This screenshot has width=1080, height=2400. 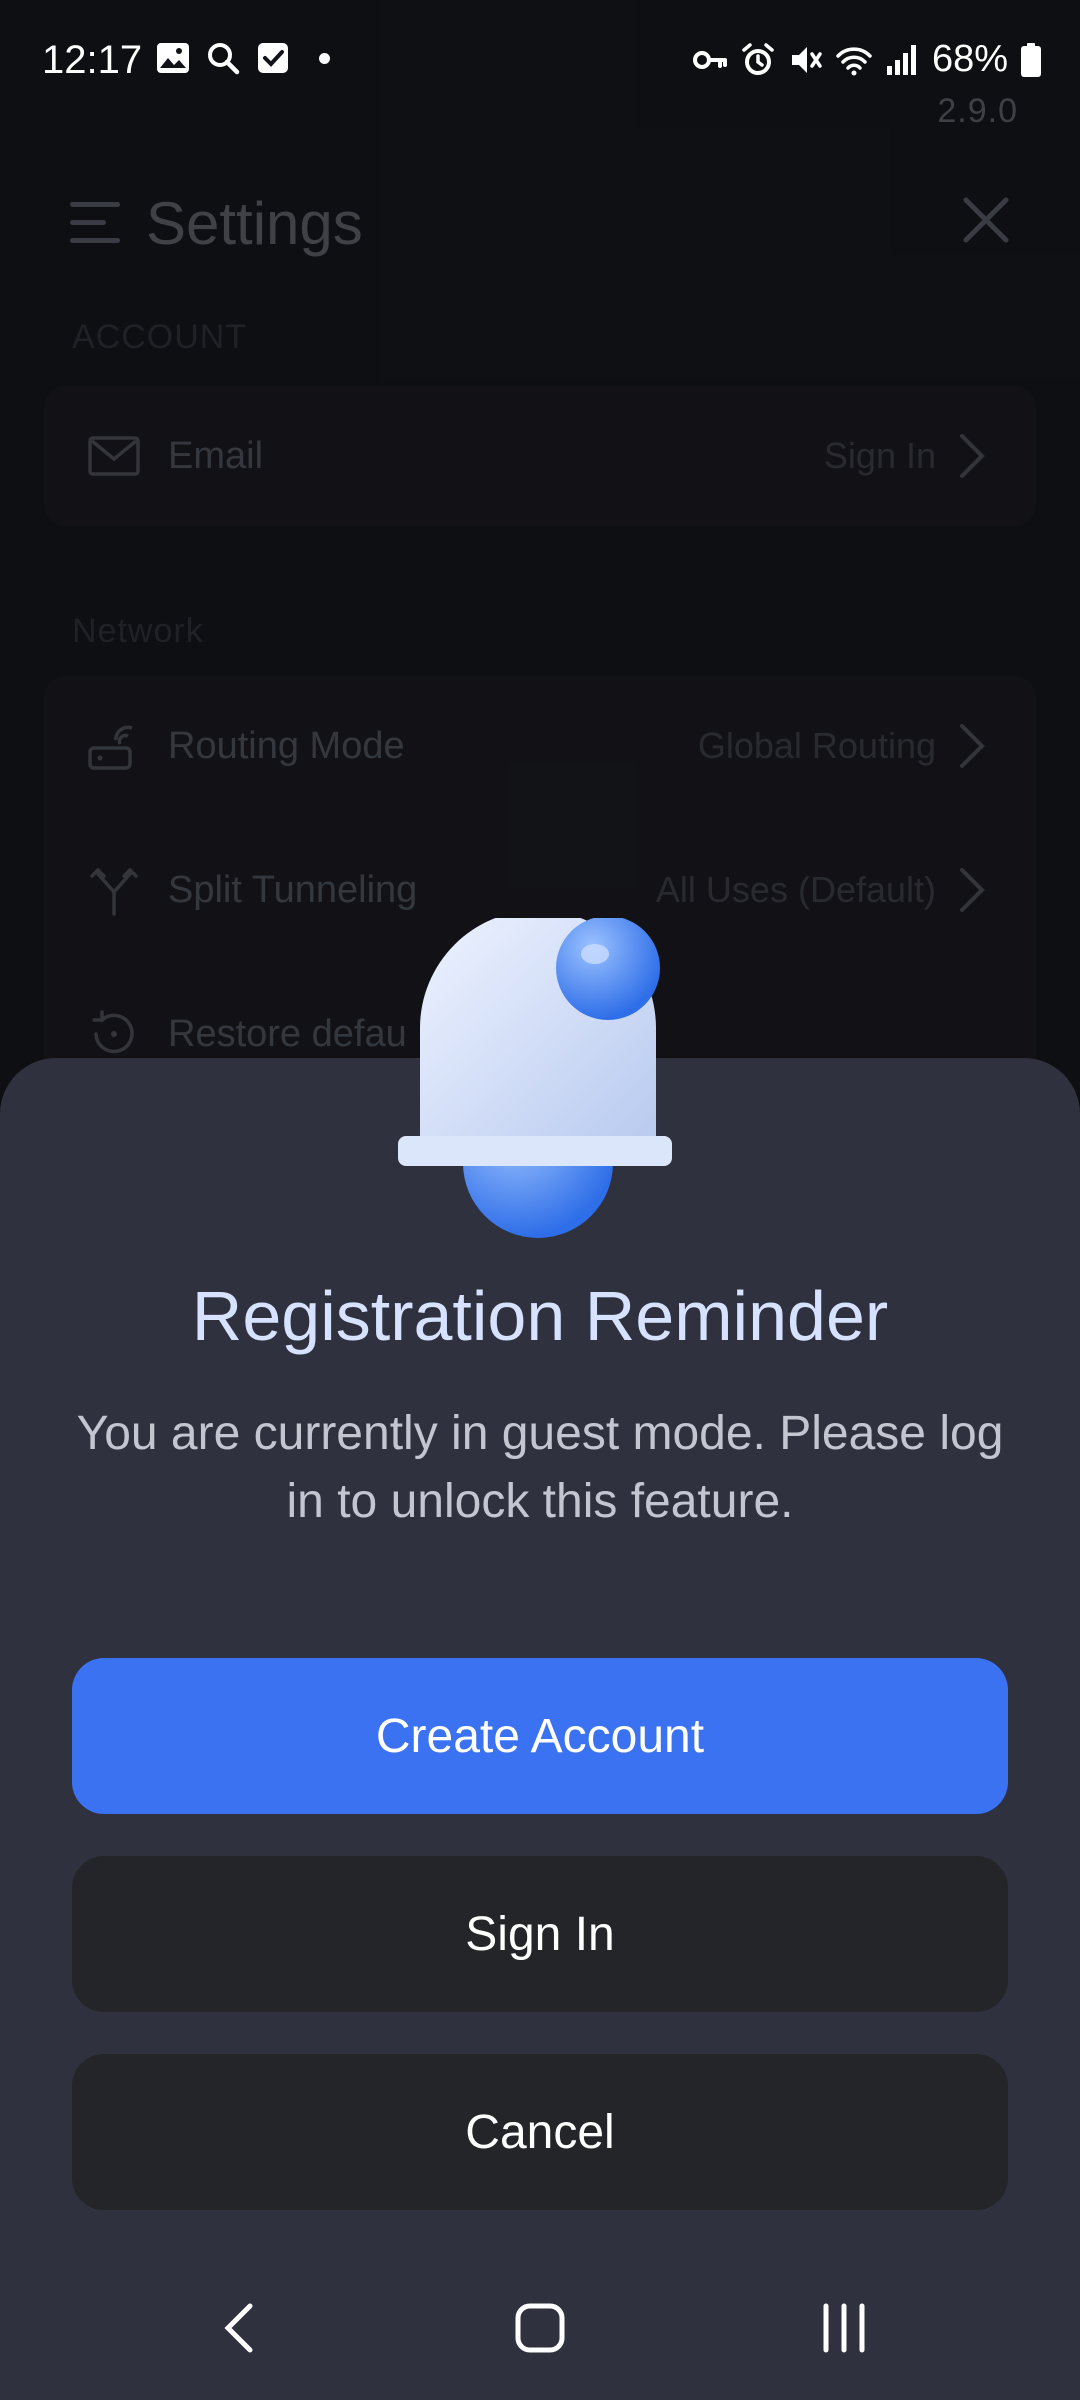 What do you see at coordinates (173, 58) in the screenshot?
I see `gallery-icon` at bounding box center [173, 58].